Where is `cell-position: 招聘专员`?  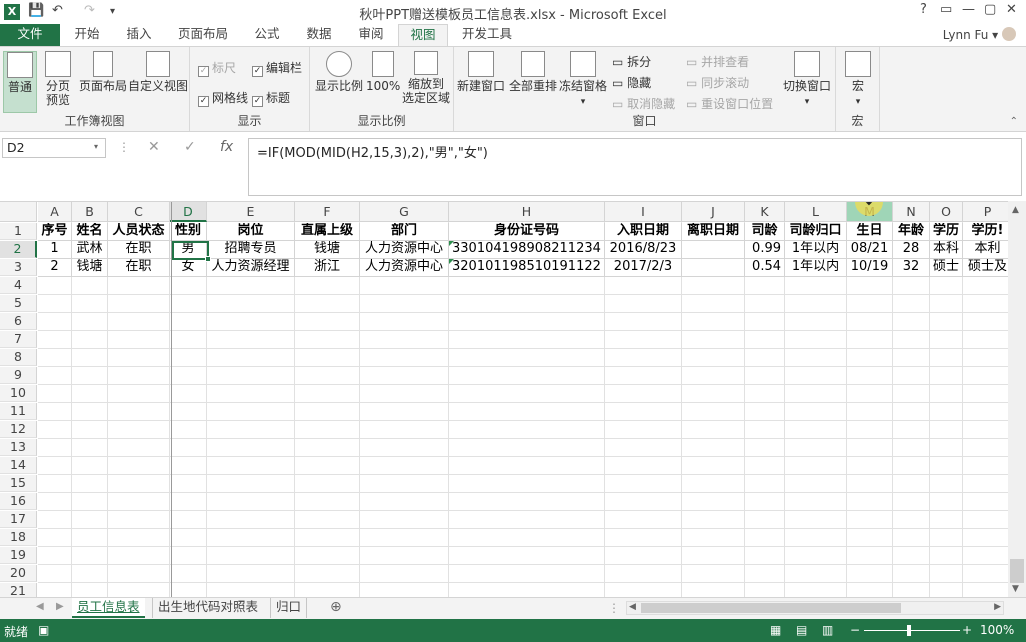
cell-position: 招聘专员 is located at coordinates (251, 250).